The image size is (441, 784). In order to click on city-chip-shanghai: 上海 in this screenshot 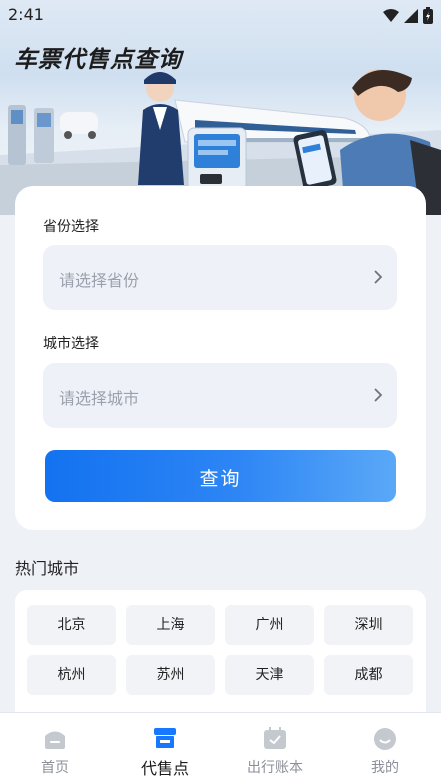, I will do `click(170, 625)`.